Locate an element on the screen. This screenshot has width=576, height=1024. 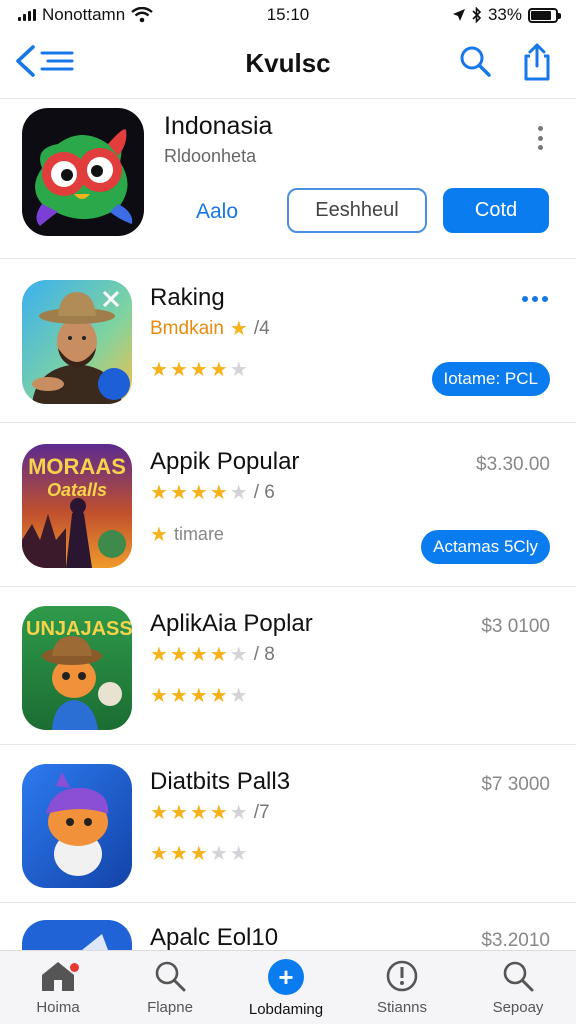
search-button is located at coordinates (475, 63).